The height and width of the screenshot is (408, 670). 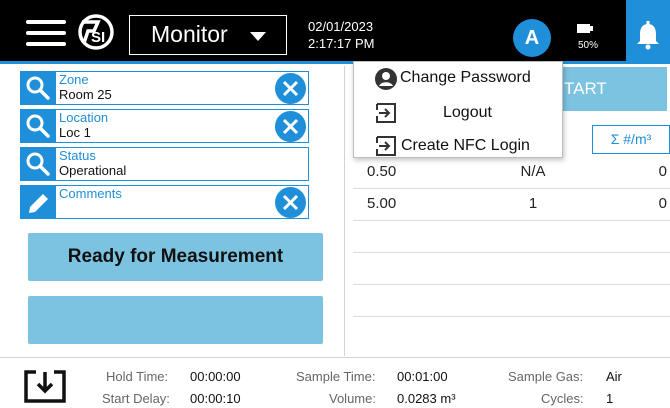 What do you see at coordinates (344, 211) in the screenshot?
I see `panel-divider` at bounding box center [344, 211].